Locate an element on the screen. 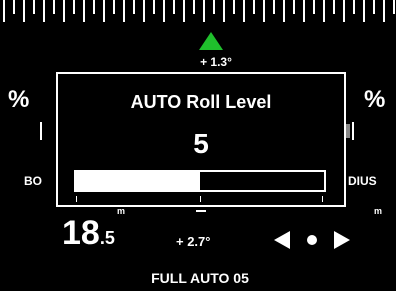 The width and height of the screenshot is (396, 291). speed-readout: 18.5 is located at coordinates (88, 235).